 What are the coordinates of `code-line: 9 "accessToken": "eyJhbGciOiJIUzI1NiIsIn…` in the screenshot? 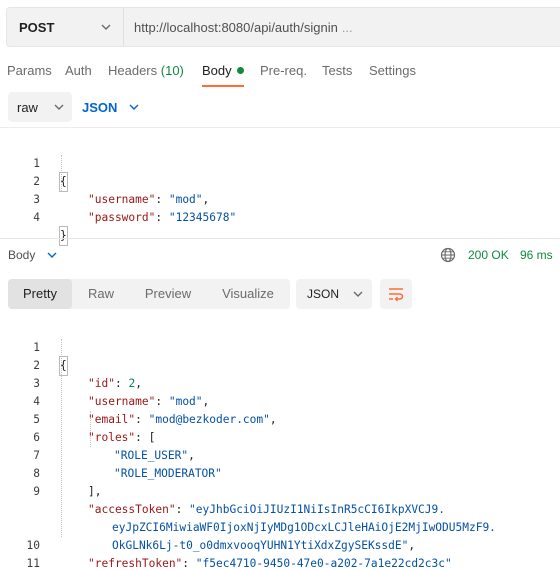 It's located at (280, 490).